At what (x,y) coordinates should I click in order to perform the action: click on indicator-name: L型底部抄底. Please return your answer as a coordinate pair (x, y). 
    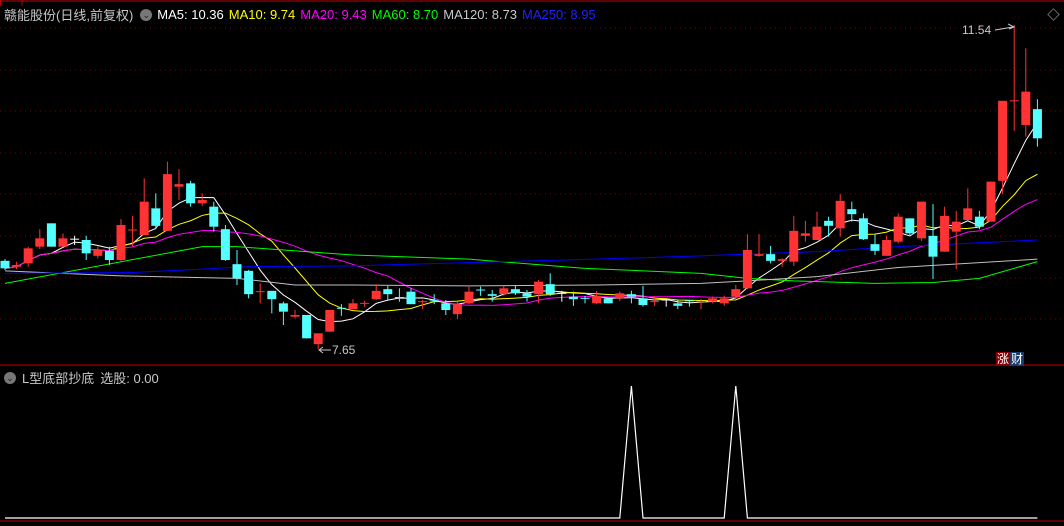
    Looking at the image, I should click on (58, 378).